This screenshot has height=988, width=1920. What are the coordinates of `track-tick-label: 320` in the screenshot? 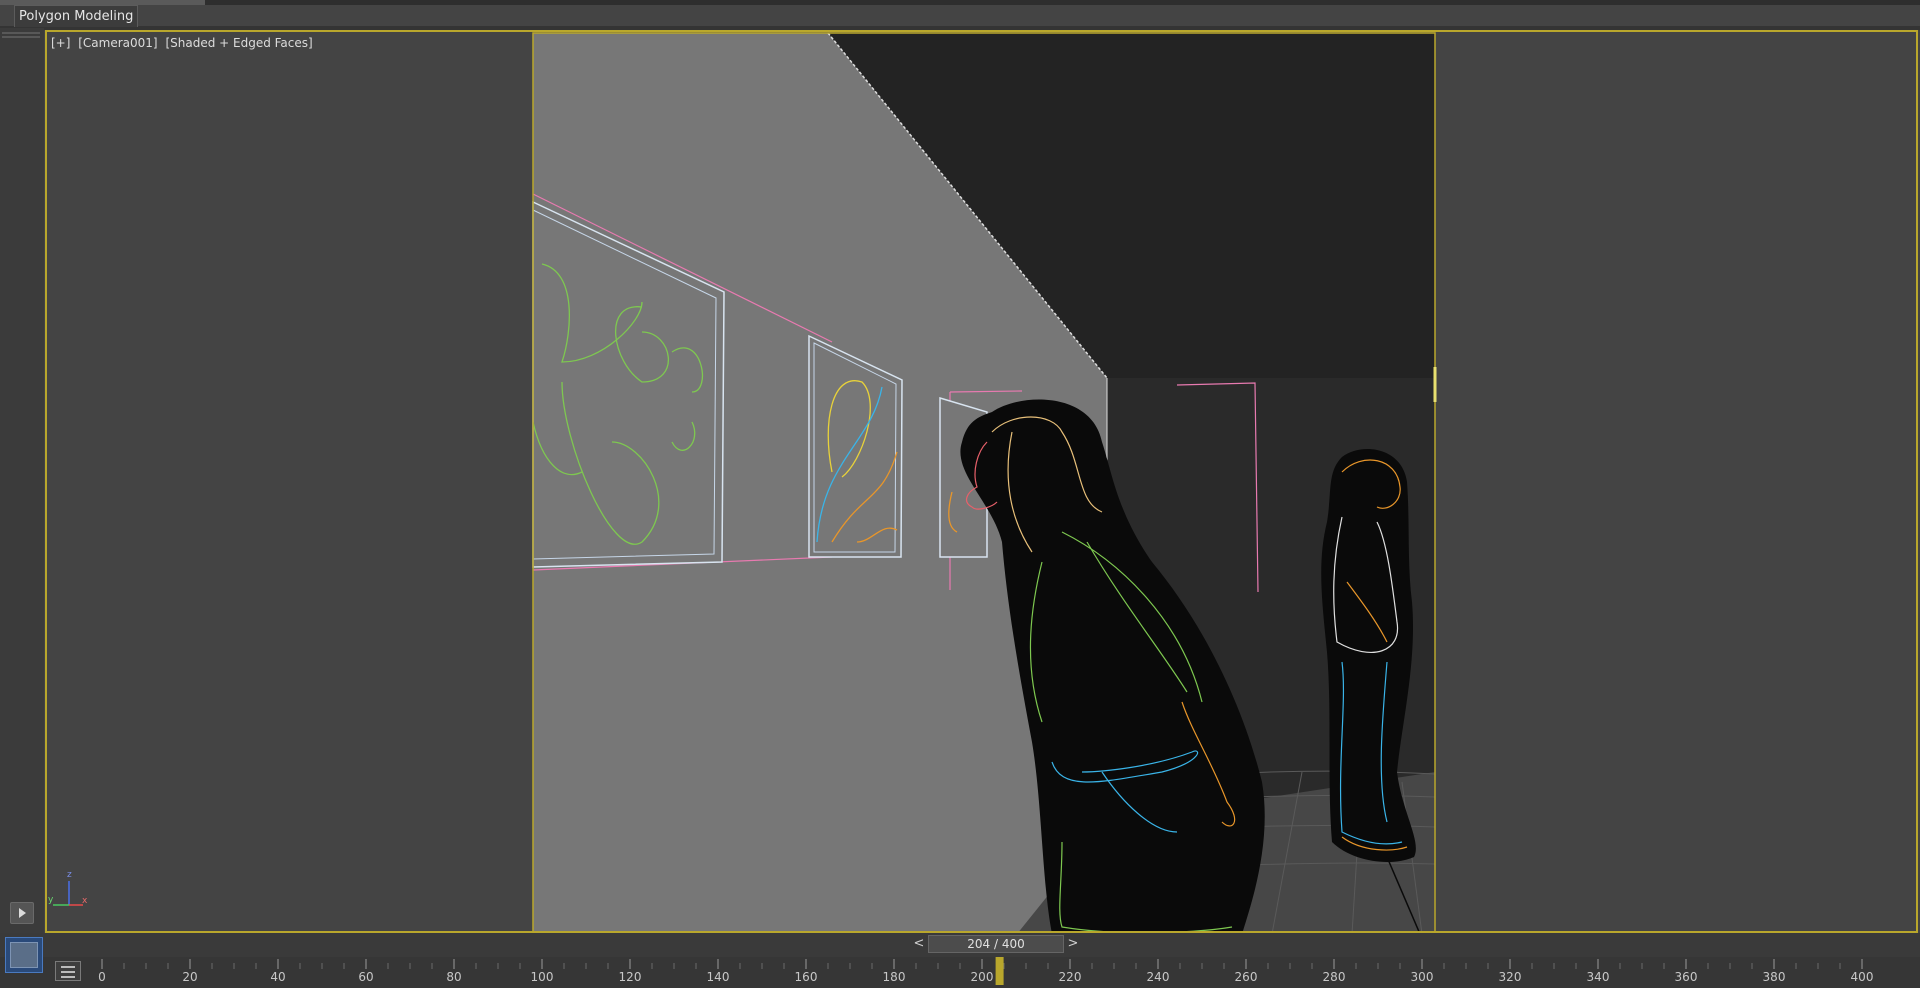 It's located at (1510, 977).